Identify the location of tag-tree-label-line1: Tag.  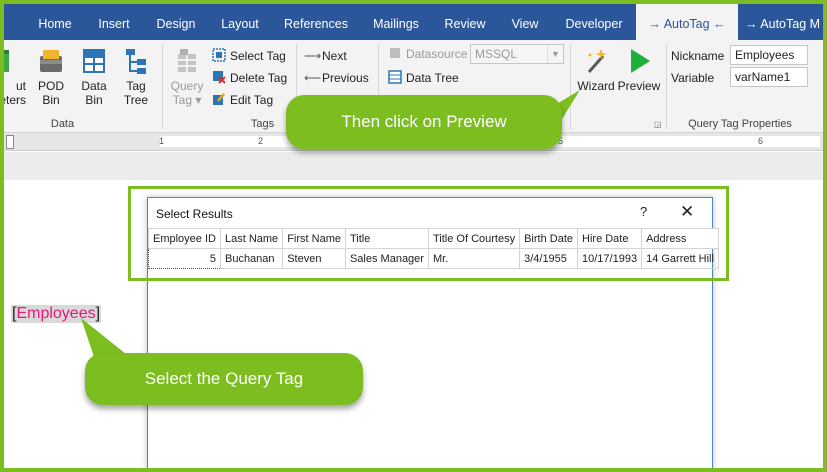
(136, 86).